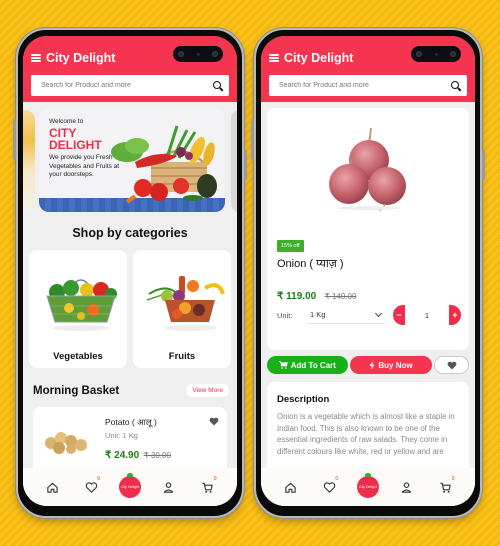  I want to click on add-to-wishlist-button, so click(451, 365).